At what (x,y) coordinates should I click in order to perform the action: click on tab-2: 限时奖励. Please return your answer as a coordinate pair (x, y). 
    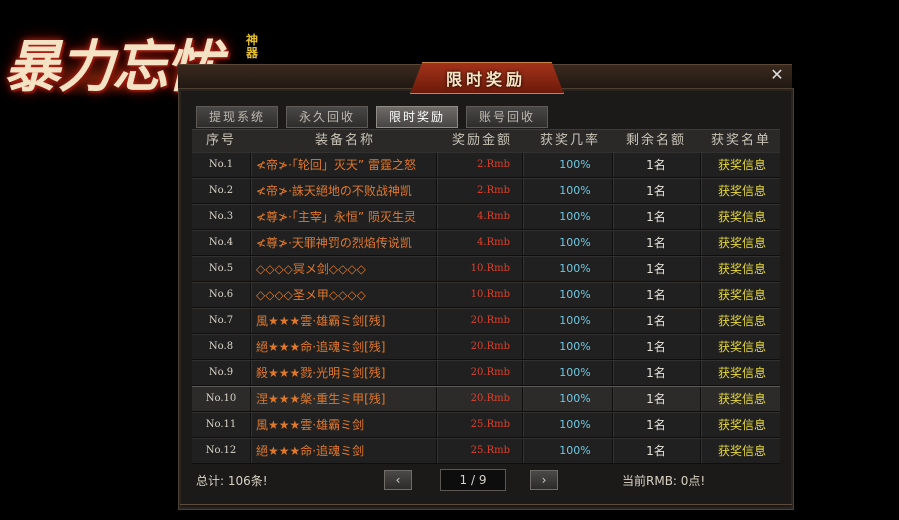
    Looking at the image, I should click on (417, 117).